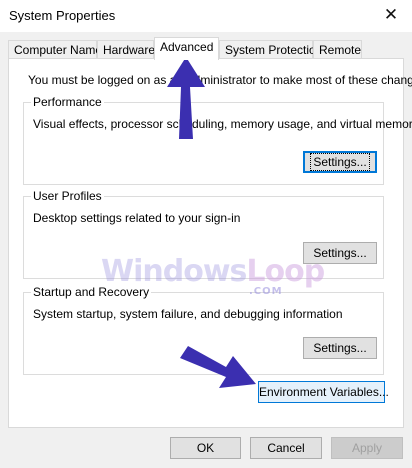 The height and width of the screenshot is (468, 412). What do you see at coordinates (186, 48) in the screenshot?
I see `tab-advanced: Advanced` at bounding box center [186, 48].